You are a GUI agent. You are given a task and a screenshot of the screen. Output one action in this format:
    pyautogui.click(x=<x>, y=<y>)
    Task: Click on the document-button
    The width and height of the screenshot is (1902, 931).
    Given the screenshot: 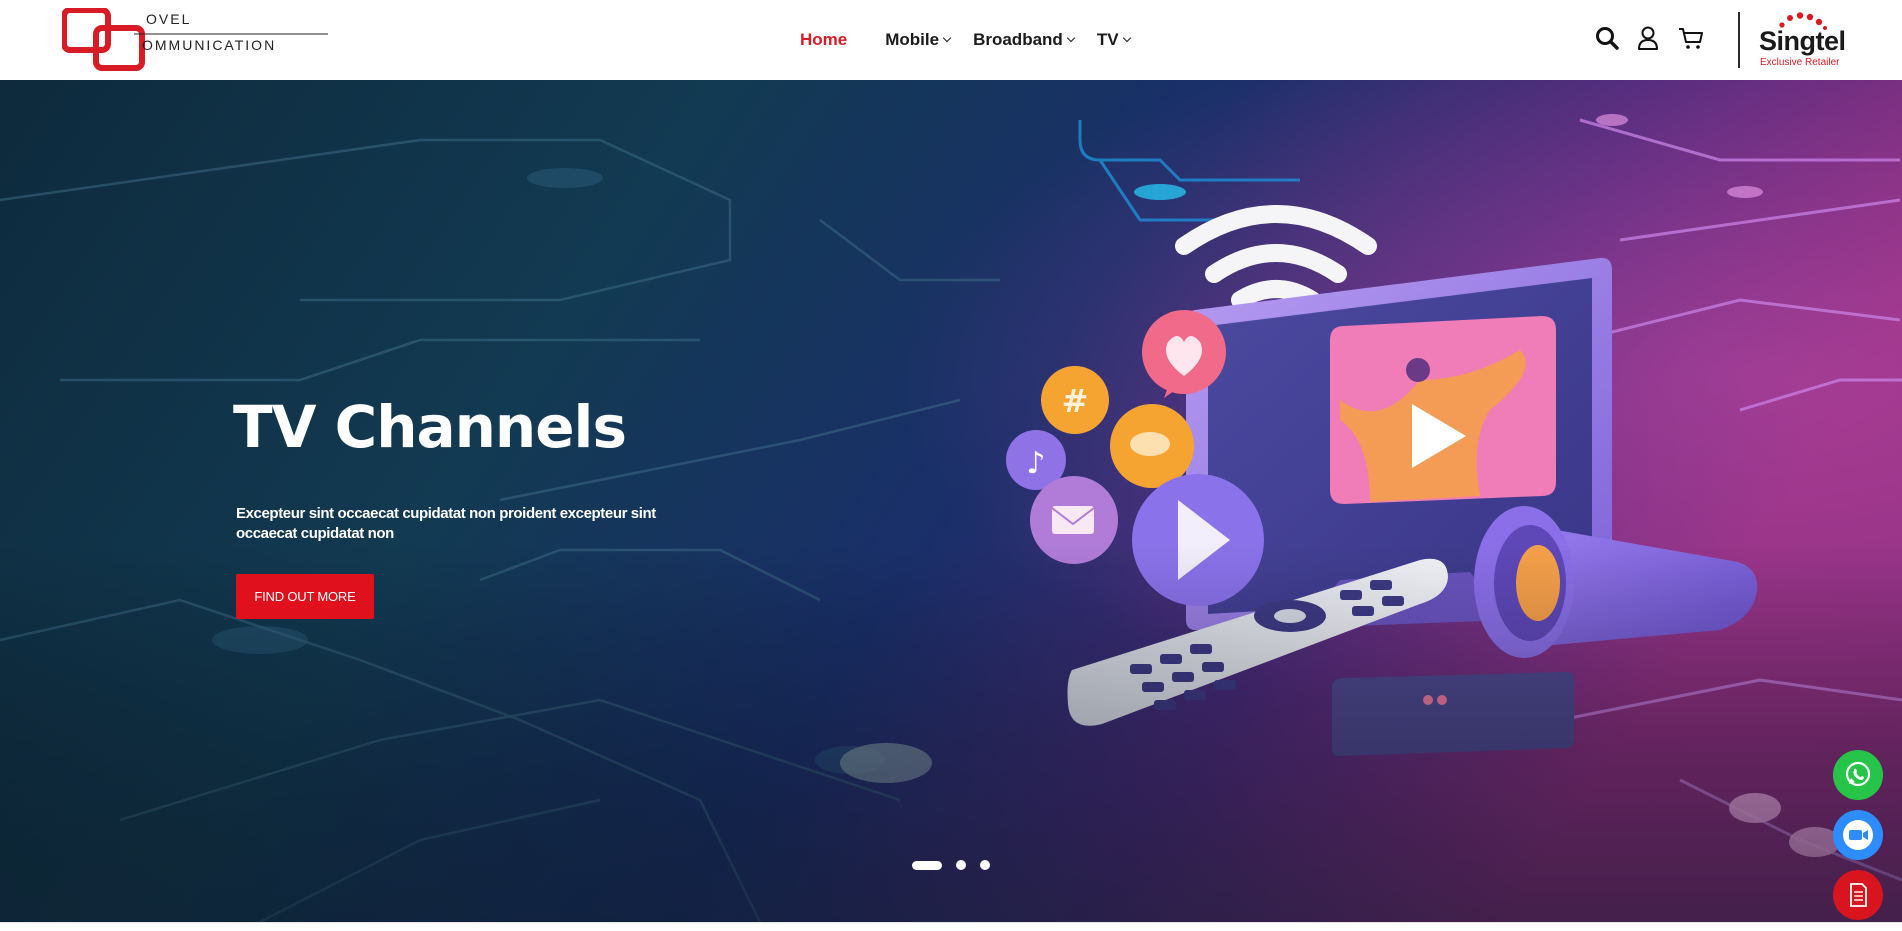 What is the action you would take?
    pyautogui.click(x=1858, y=895)
    